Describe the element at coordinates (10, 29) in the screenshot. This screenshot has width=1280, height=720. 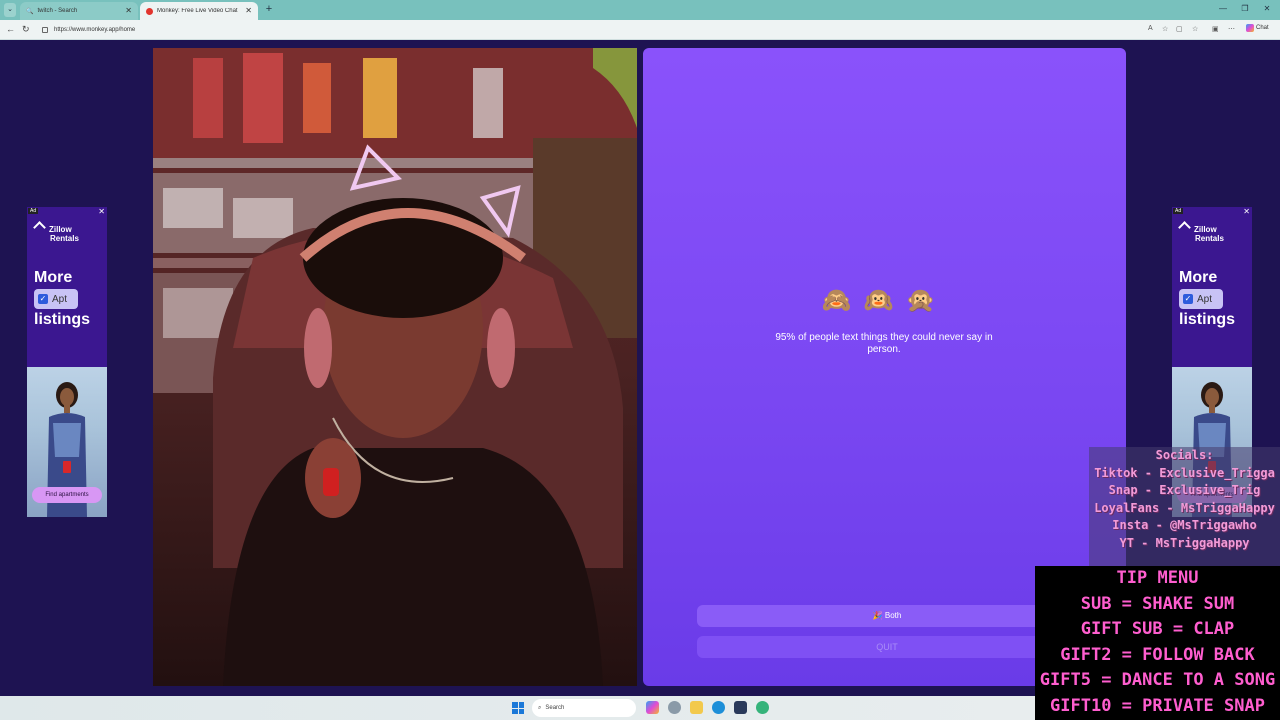
I see `back-icon: ←` at that location.